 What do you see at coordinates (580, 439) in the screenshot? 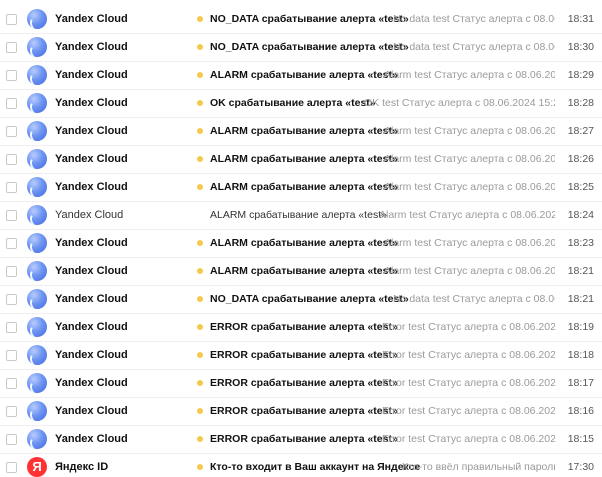
I see `email-time: 18:15` at bounding box center [580, 439].